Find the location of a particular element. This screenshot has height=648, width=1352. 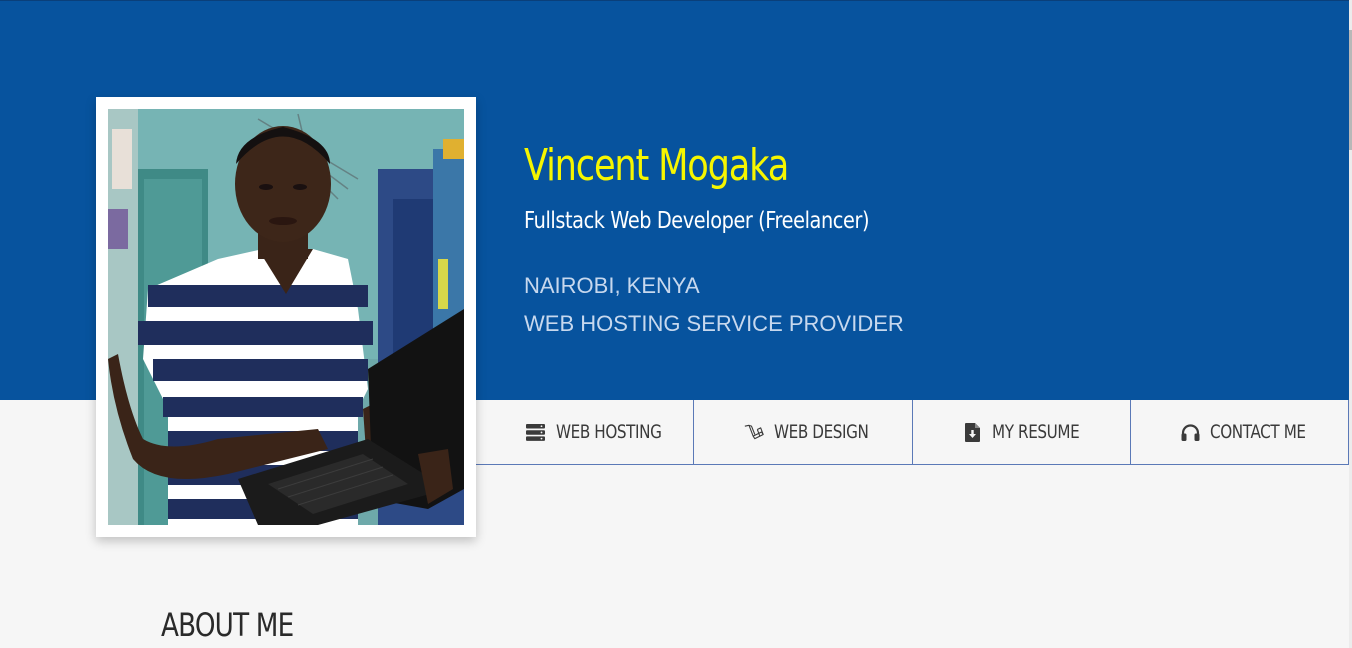

nav-label-my-resume: MY RESUME is located at coordinates (1036, 432).